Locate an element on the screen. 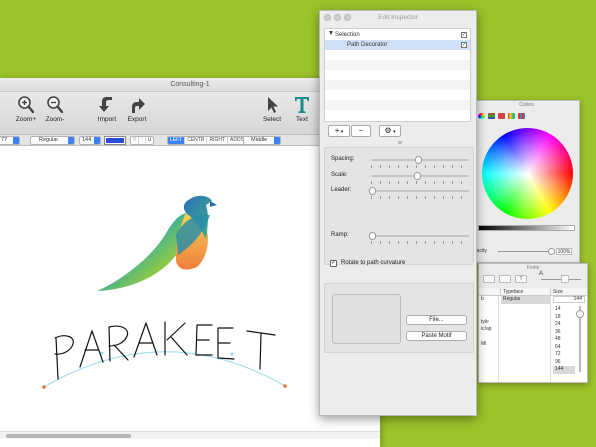 Image resolution: width=596 pixels, height=447 pixels. opacity-knob is located at coordinates (551, 251).